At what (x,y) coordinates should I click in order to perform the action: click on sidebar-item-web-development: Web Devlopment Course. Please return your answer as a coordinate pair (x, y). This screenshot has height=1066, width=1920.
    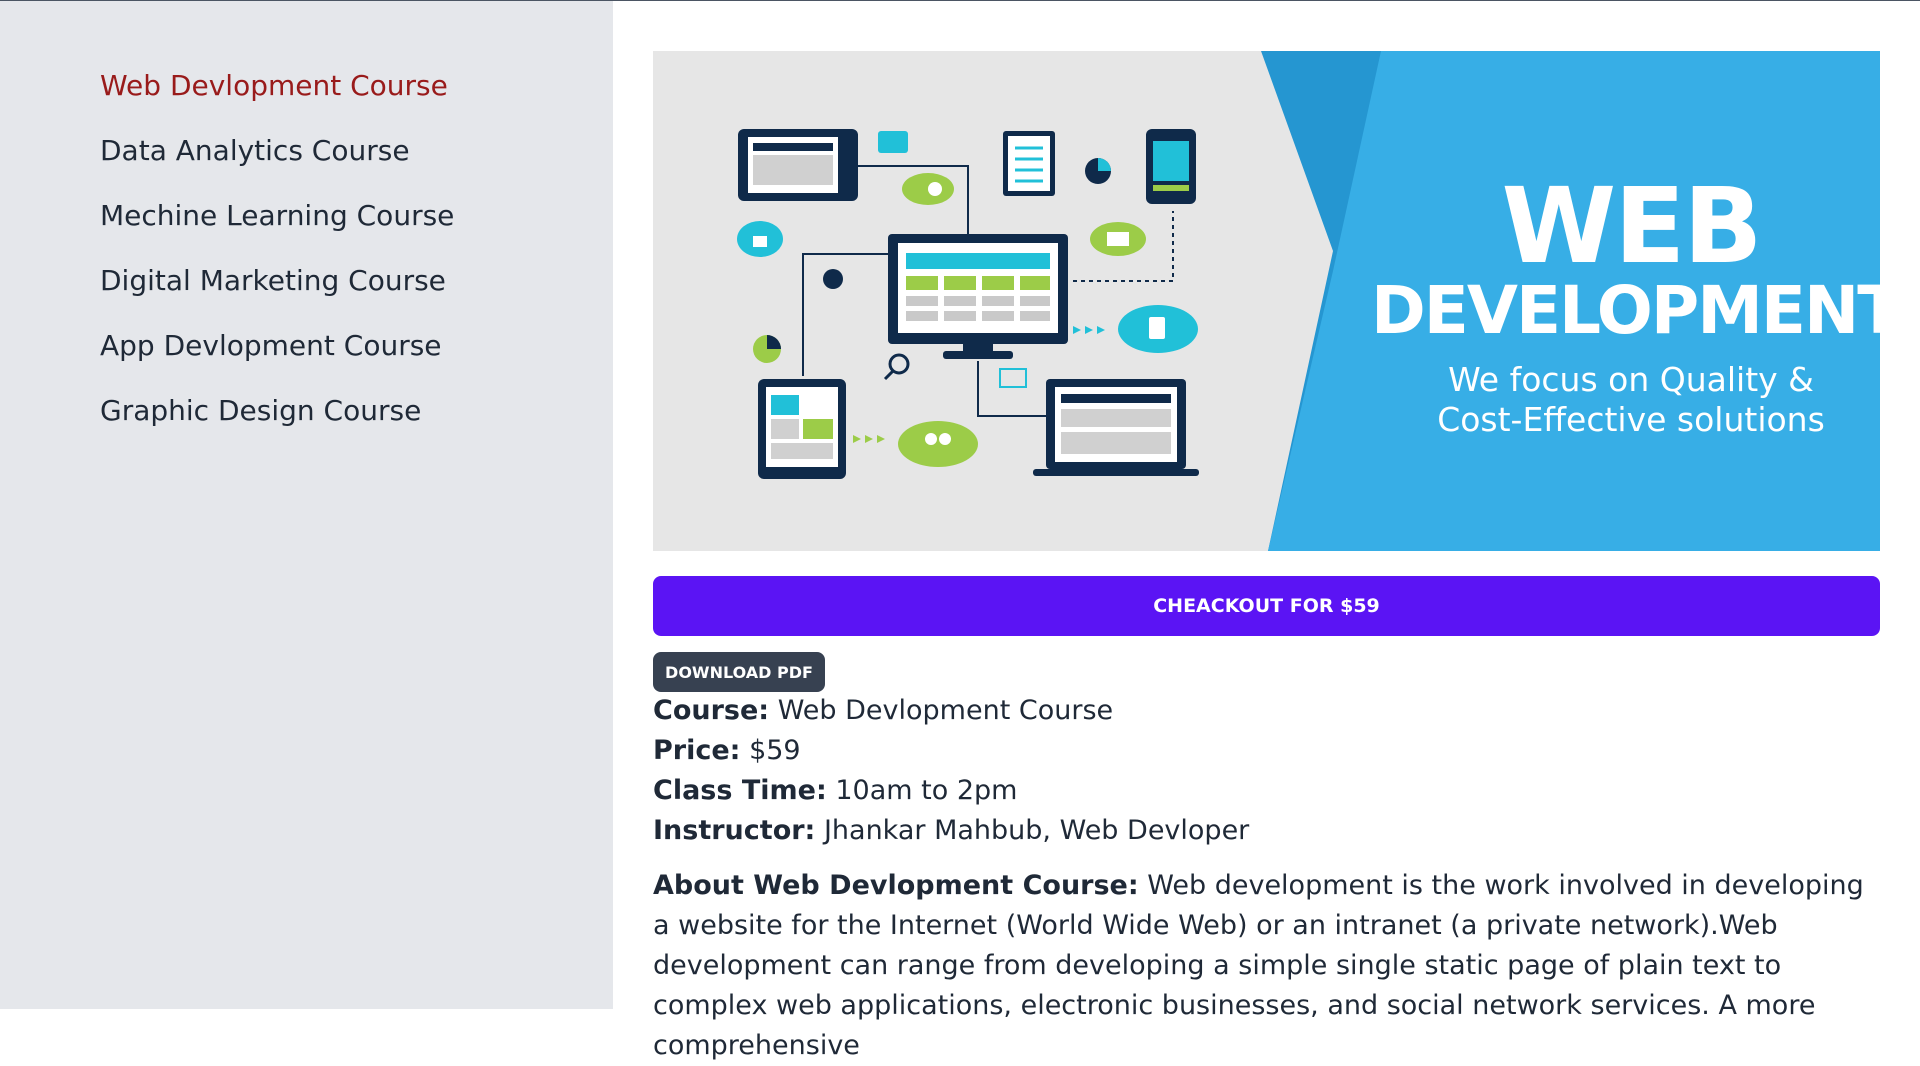
    Looking at the image, I should click on (277, 85).